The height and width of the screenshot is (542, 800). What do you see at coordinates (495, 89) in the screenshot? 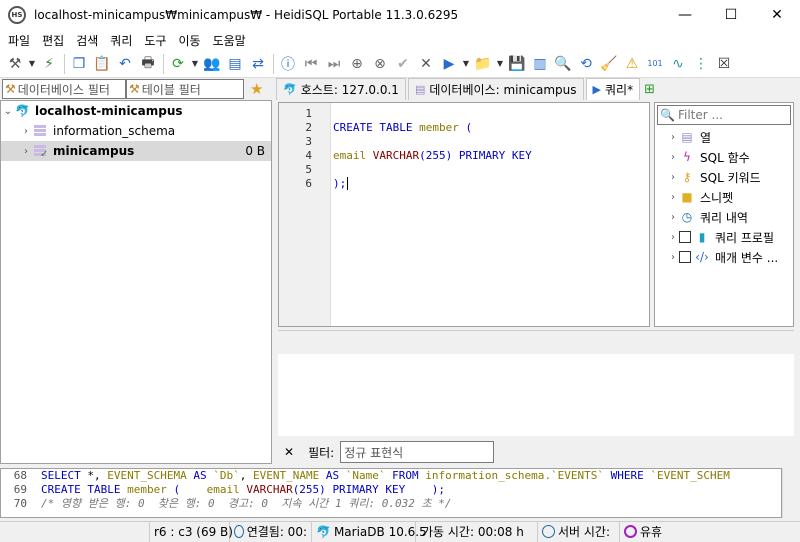
I see `tab-database: ▤ 데이터베이스: minicampus` at bounding box center [495, 89].